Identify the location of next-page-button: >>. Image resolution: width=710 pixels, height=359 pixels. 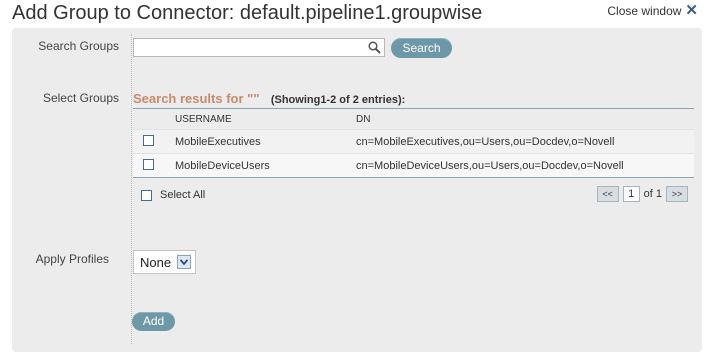
(677, 194).